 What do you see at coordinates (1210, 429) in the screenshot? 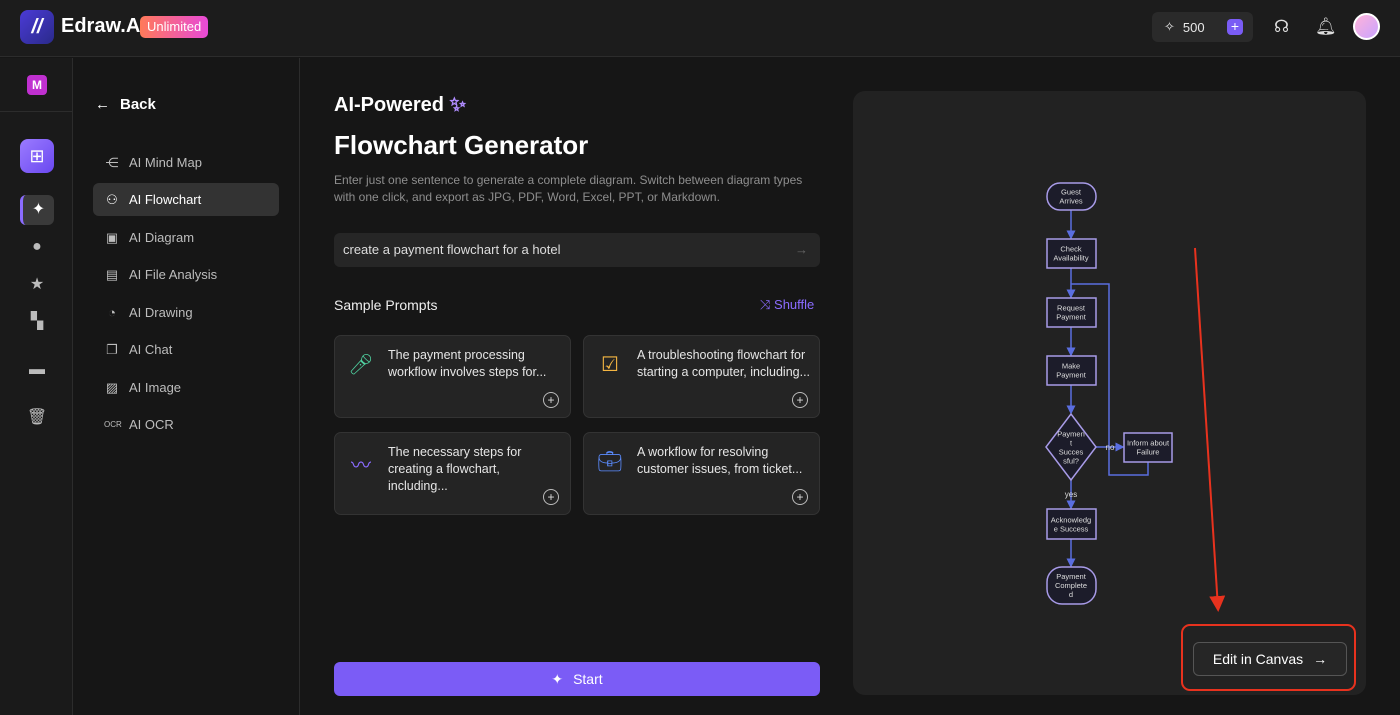
I see `annotation-arrow` at bounding box center [1210, 429].